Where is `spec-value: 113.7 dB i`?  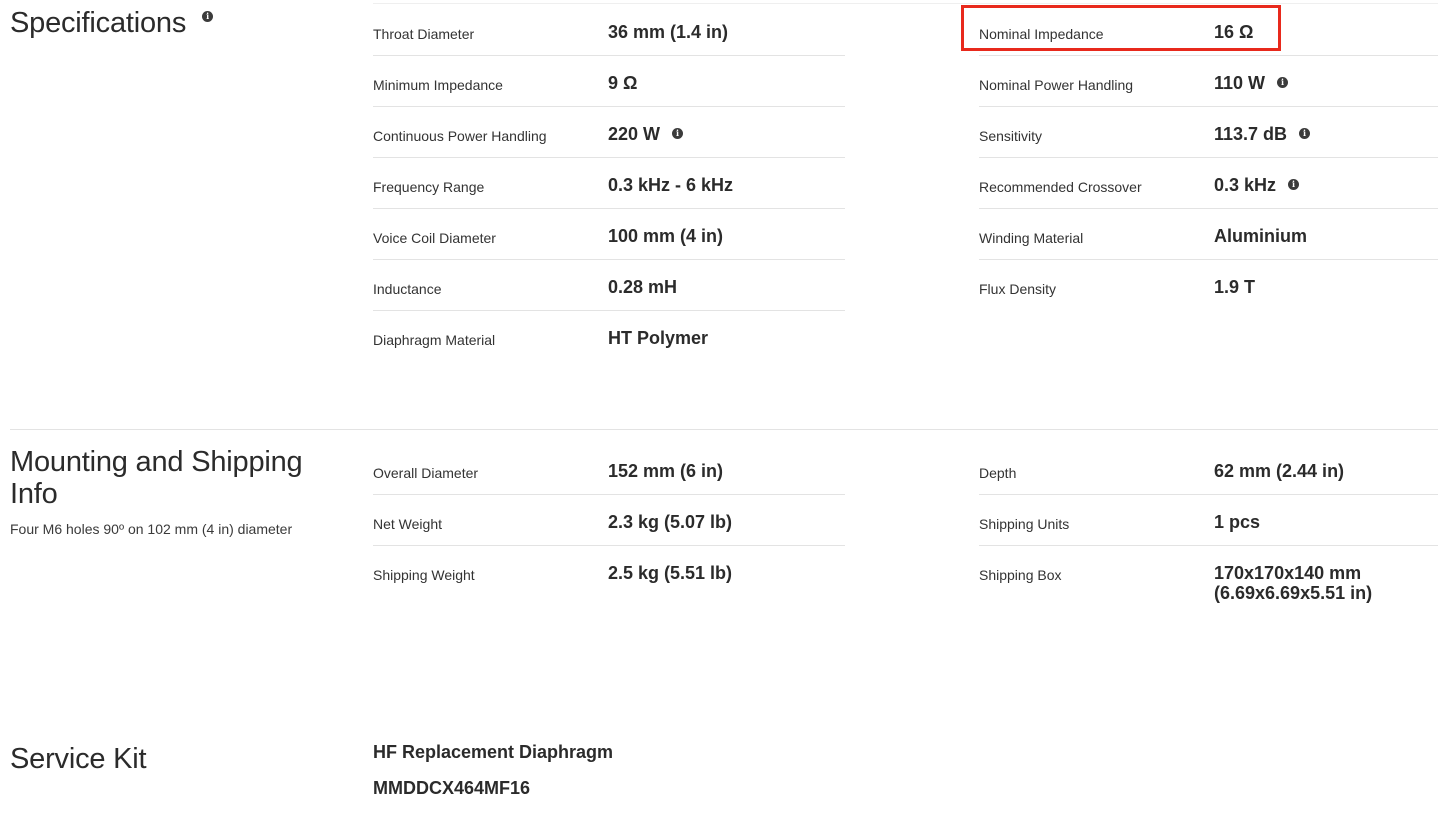
spec-value: 113.7 dB i is located at coordinates (1262, 134).